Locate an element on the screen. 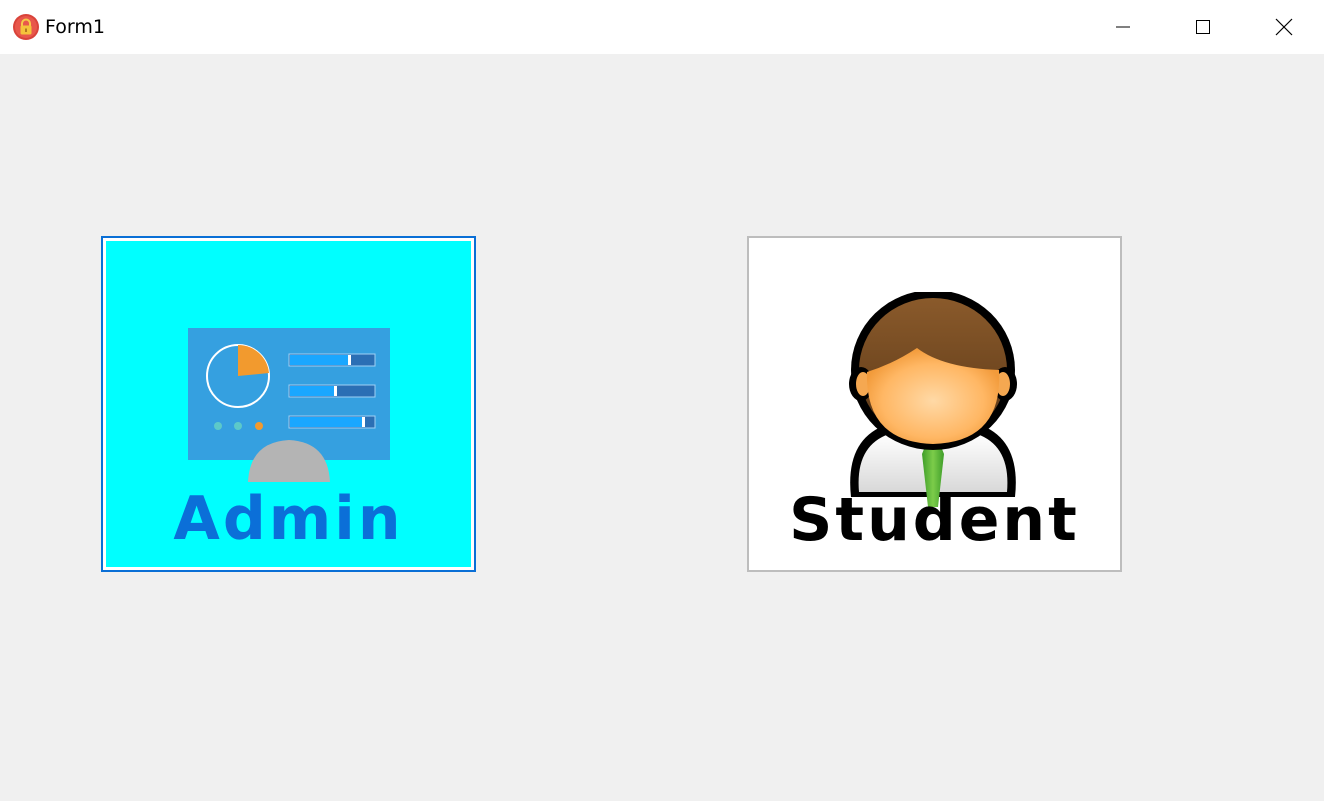 The image size is (1324, 801). dashboard-monitor-icon is located at coordinates (289, 404).